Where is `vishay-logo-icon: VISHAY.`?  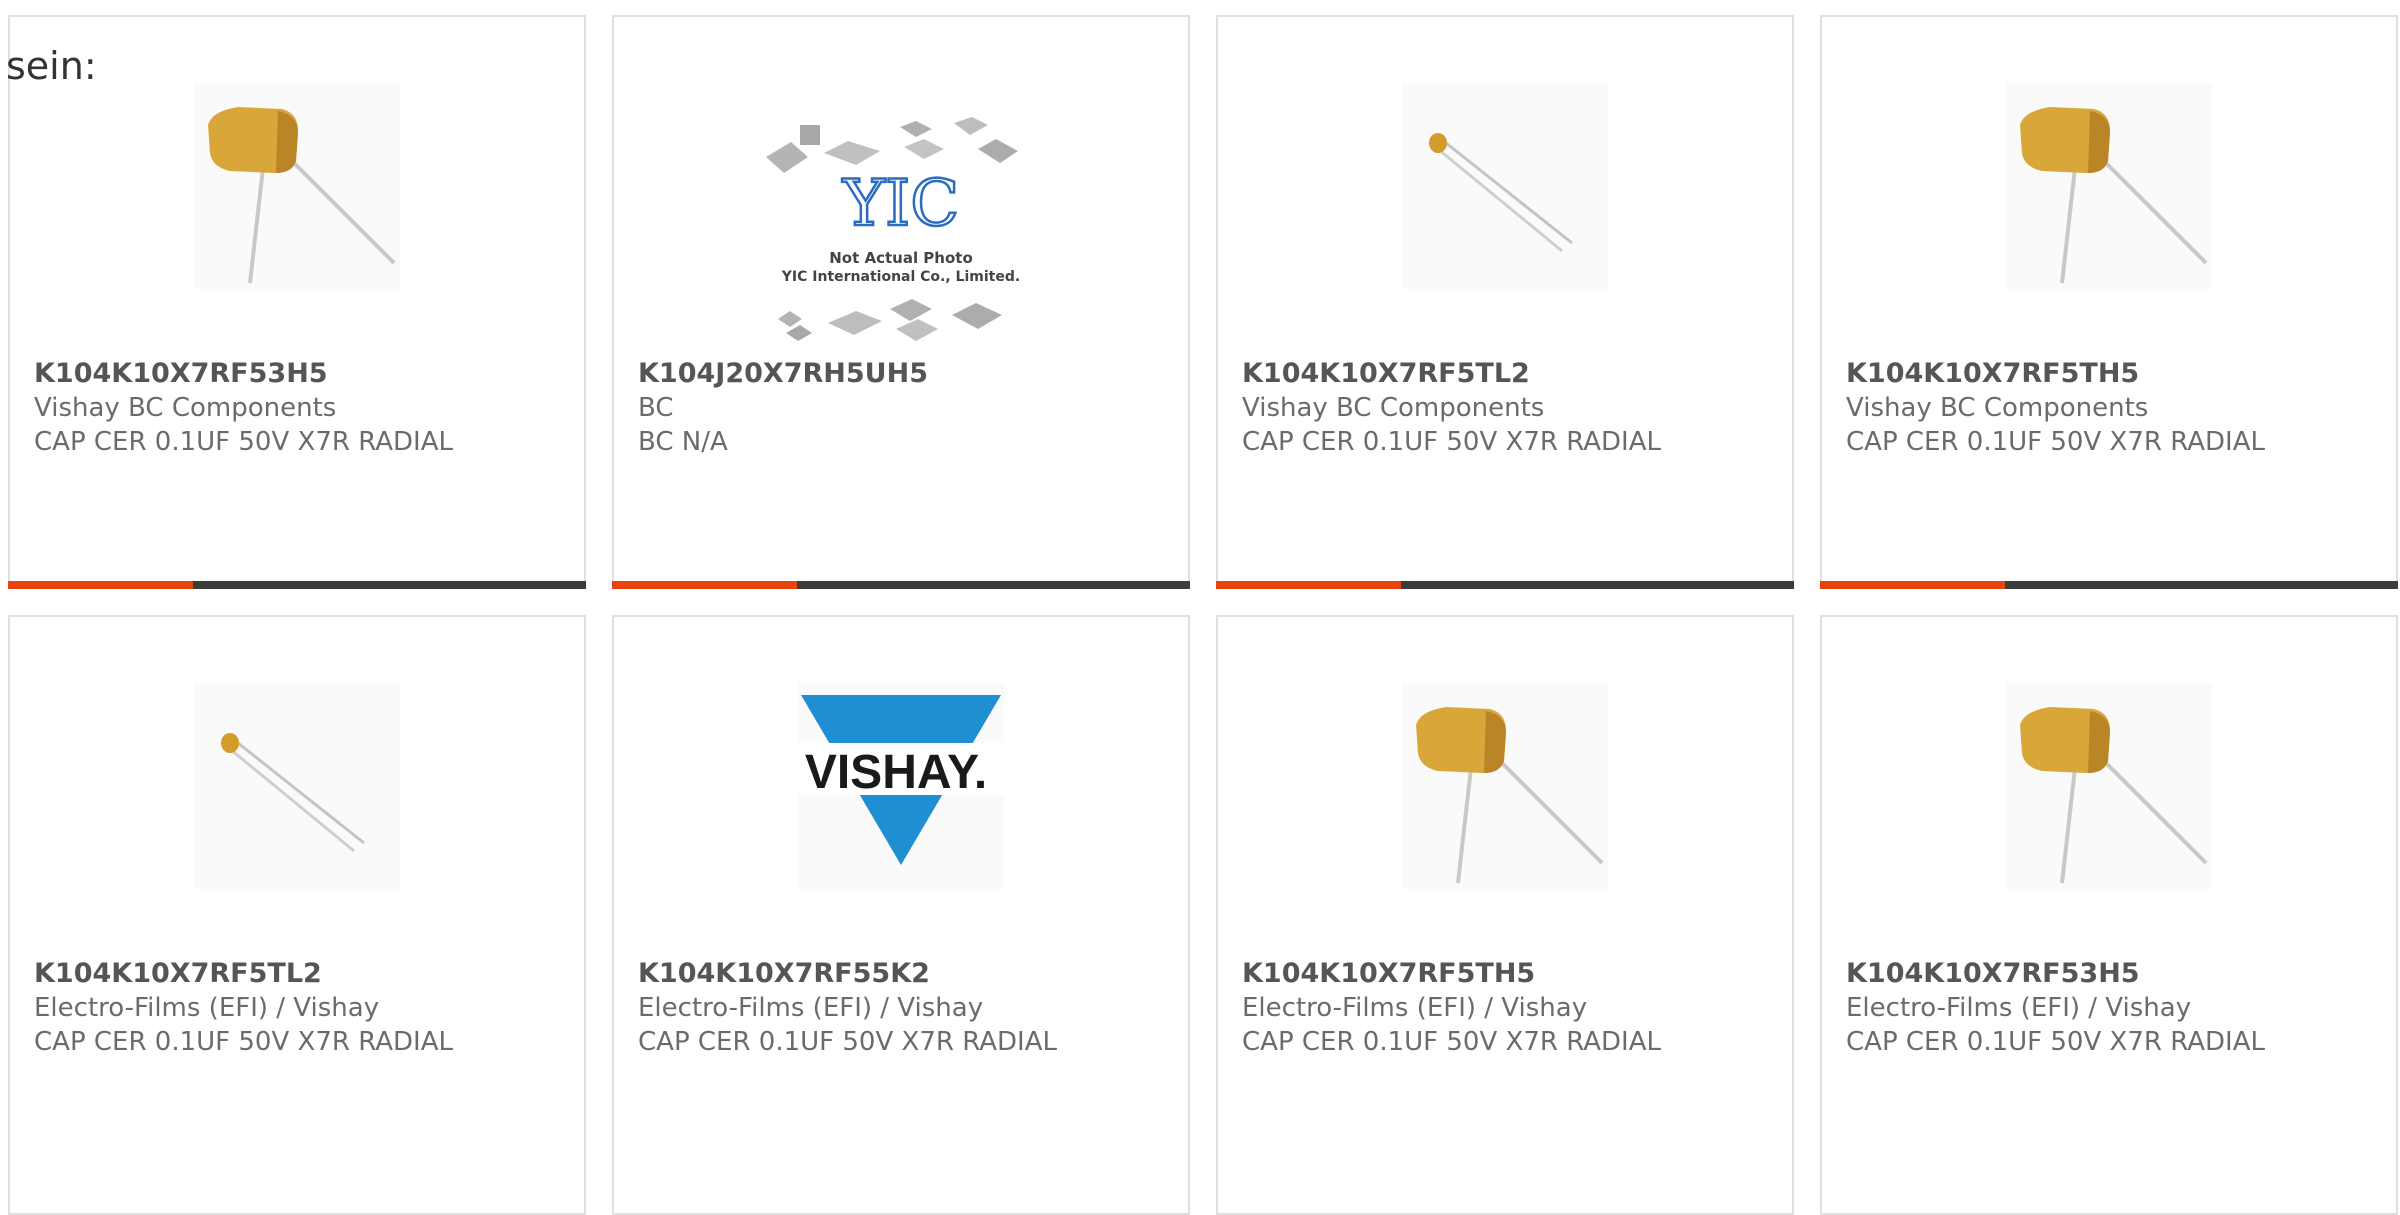
vishay-logo-icon: VISHAY. is located at coordinates (901, 780).